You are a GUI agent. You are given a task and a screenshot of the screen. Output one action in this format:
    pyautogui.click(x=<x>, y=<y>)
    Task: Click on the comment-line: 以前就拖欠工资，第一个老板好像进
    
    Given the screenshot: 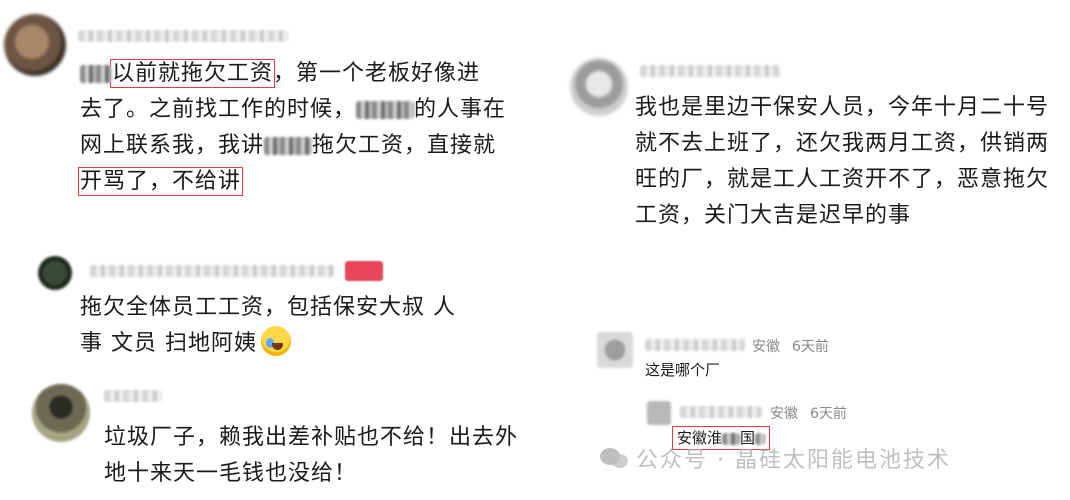 What is the action you would take?
    pyautogui.click(x=293, y=74)
    